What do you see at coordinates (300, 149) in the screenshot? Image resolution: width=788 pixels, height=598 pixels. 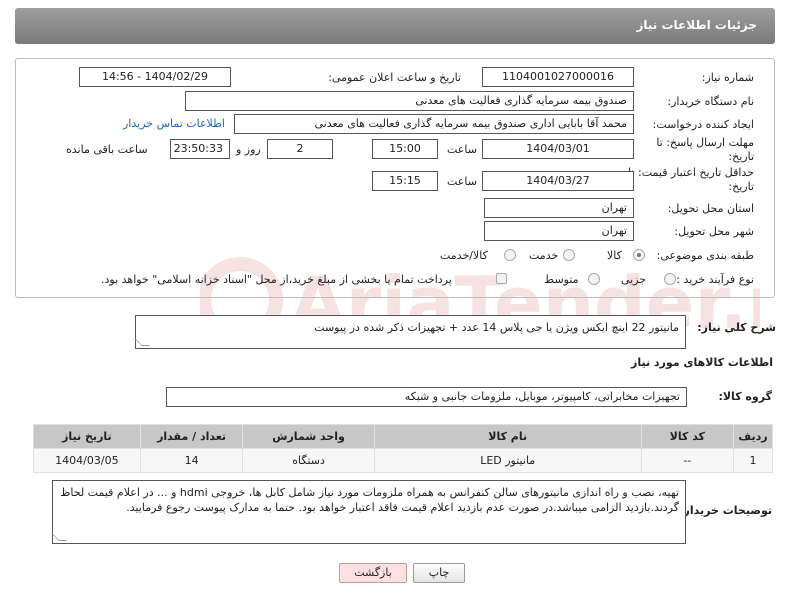 I see `days-field: 2` at bounding box center [300, 149].